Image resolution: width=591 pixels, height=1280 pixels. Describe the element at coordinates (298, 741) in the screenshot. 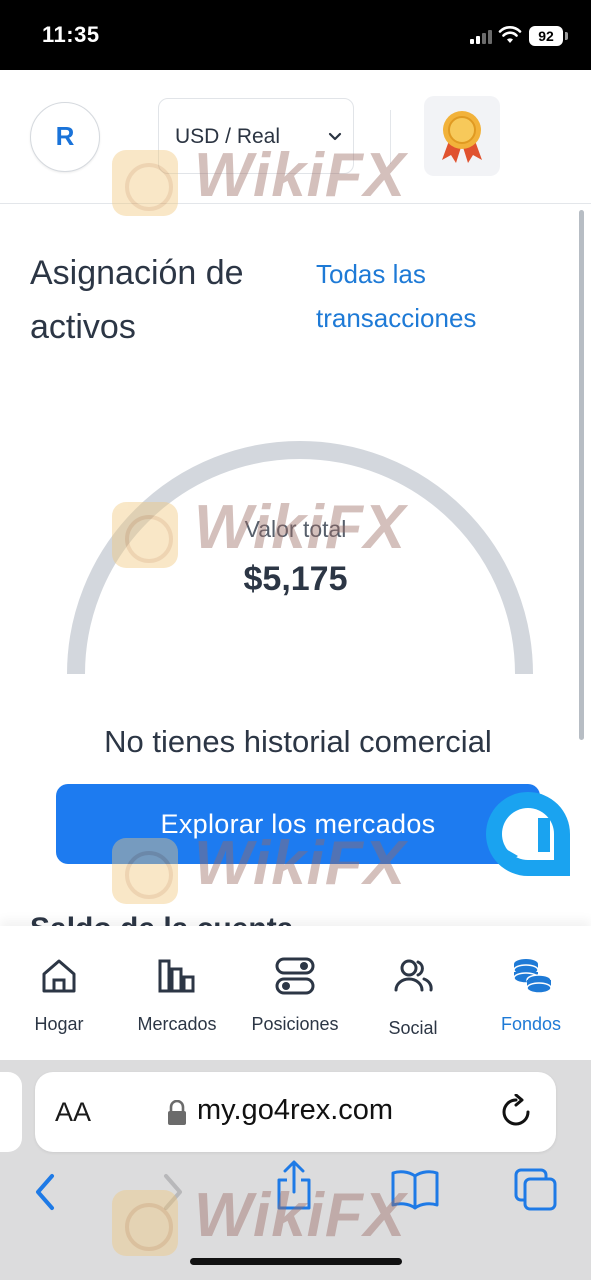

I see `empty-state-message: No tienes historial comercial` at that location.